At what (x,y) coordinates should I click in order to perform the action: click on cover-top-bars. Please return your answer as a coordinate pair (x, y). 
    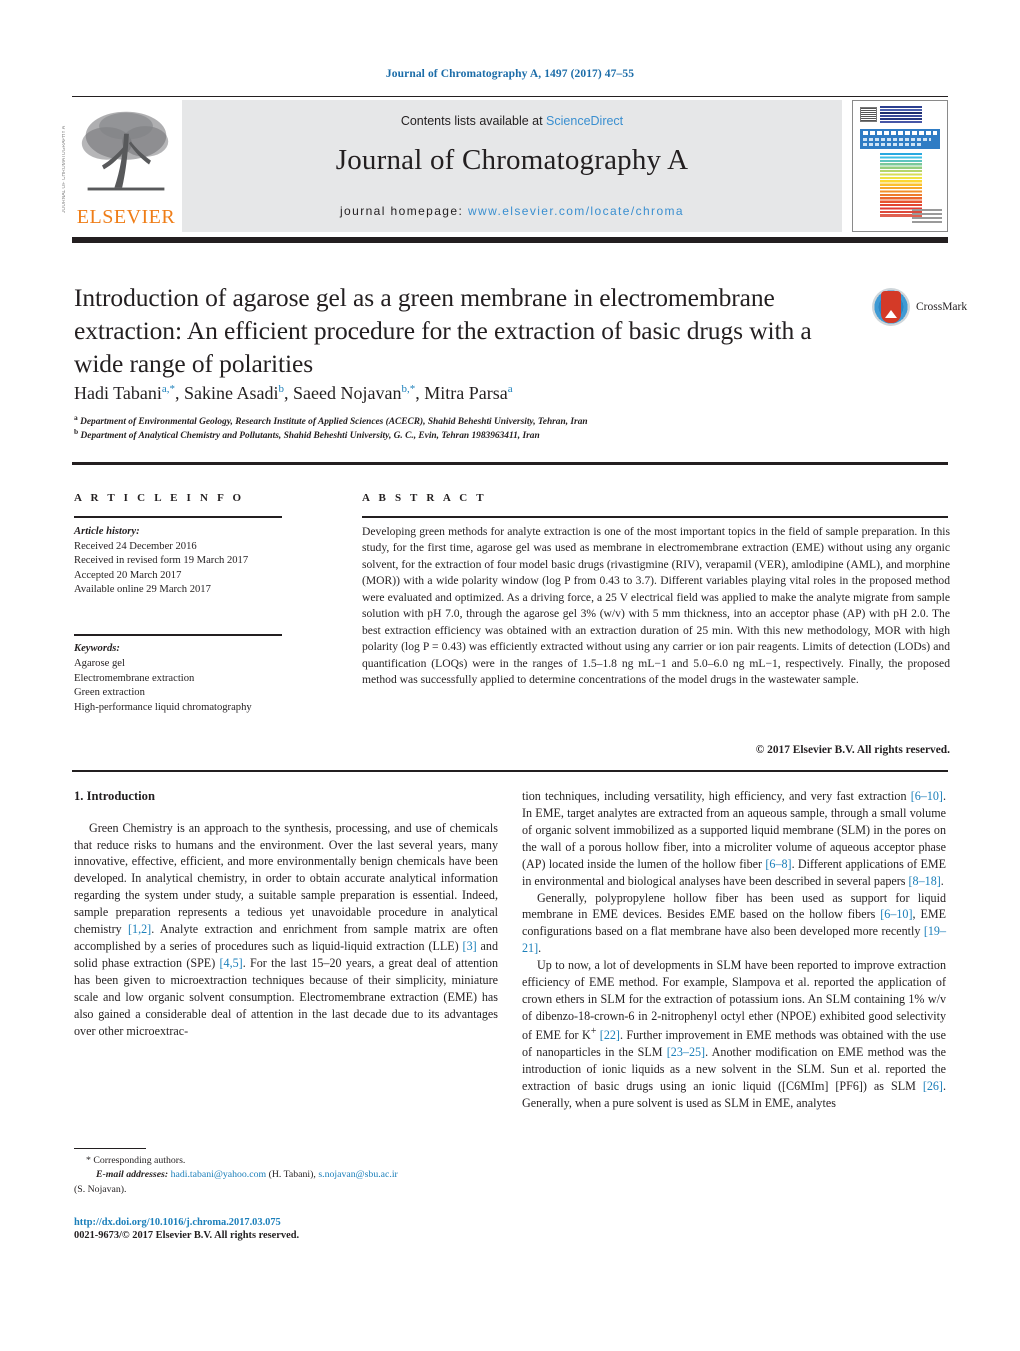
    Looking at the image, I should click on (901, 114).